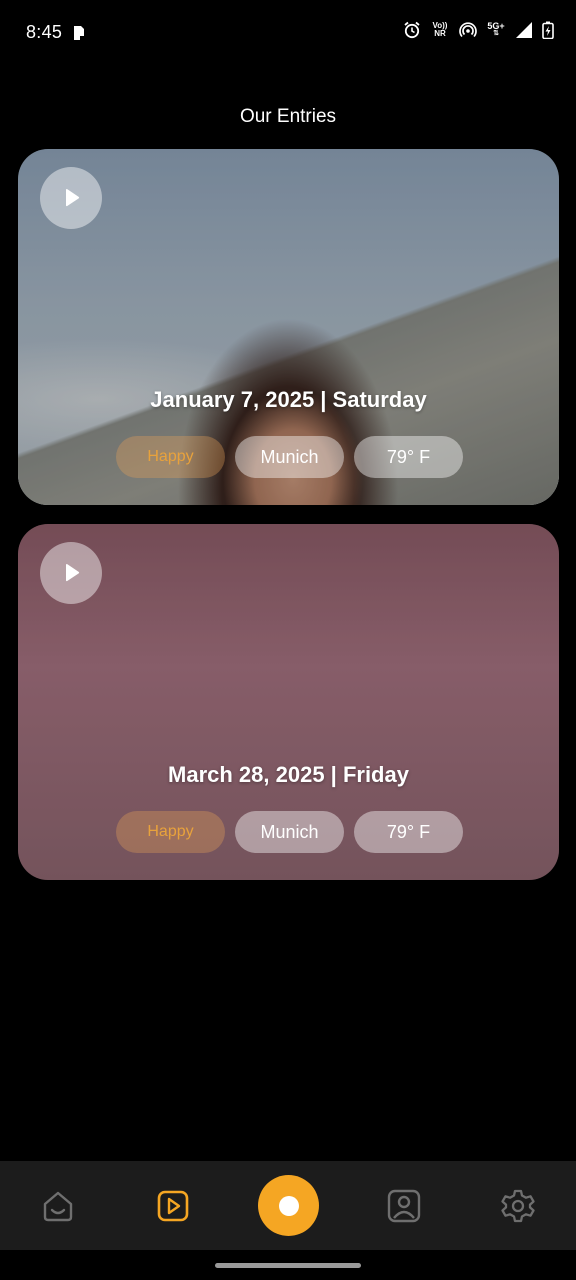 The width and height of the screenshot is (576, 1280). I want to click on vonr-icon: Vo)) NR, so click(440, 30).